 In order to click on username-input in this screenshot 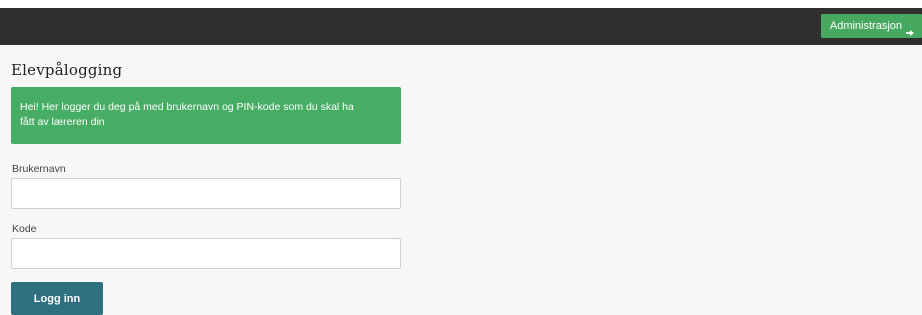, I will do `click(206, 193)`.